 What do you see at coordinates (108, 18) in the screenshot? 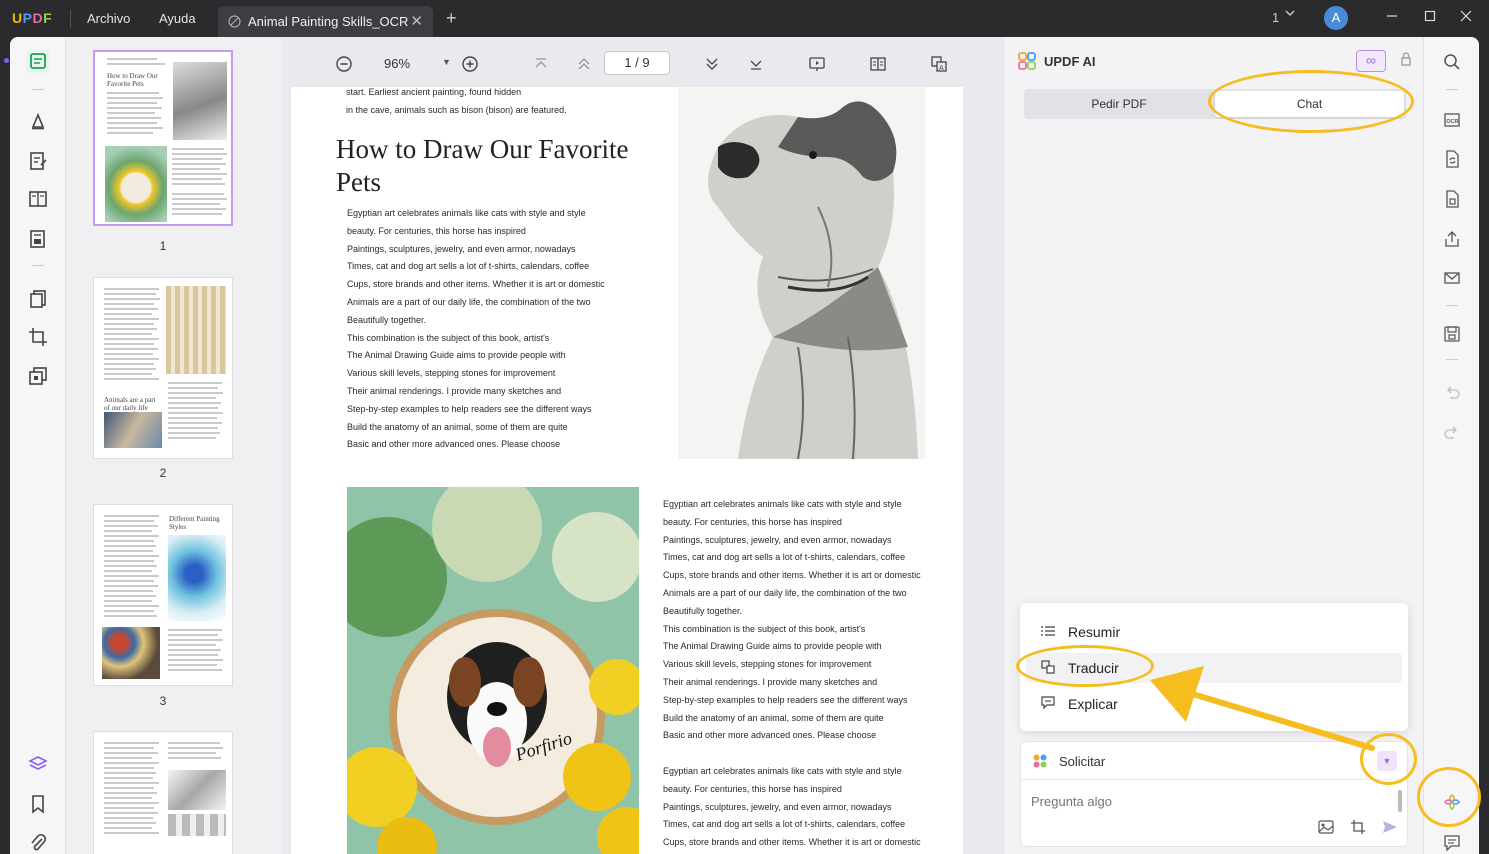
I see `menu-archivo: Archivo` at bounding box center [108, 18].